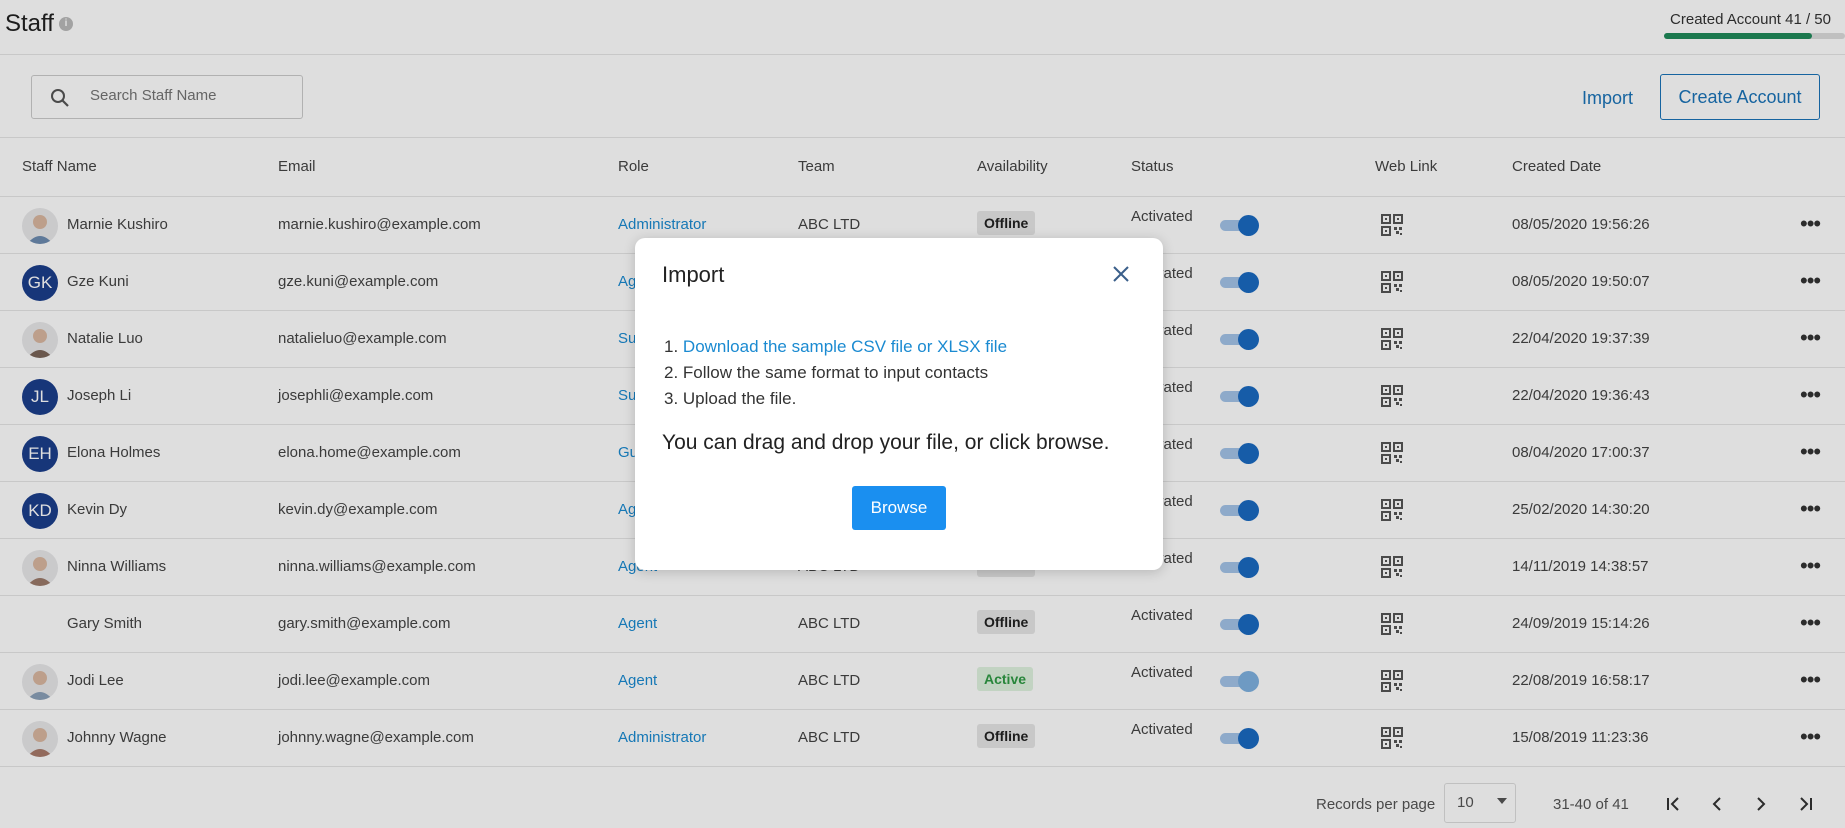 The width and height of the screenshot is (1845, 828). I want to click on close-icon, so click(1121, 274).